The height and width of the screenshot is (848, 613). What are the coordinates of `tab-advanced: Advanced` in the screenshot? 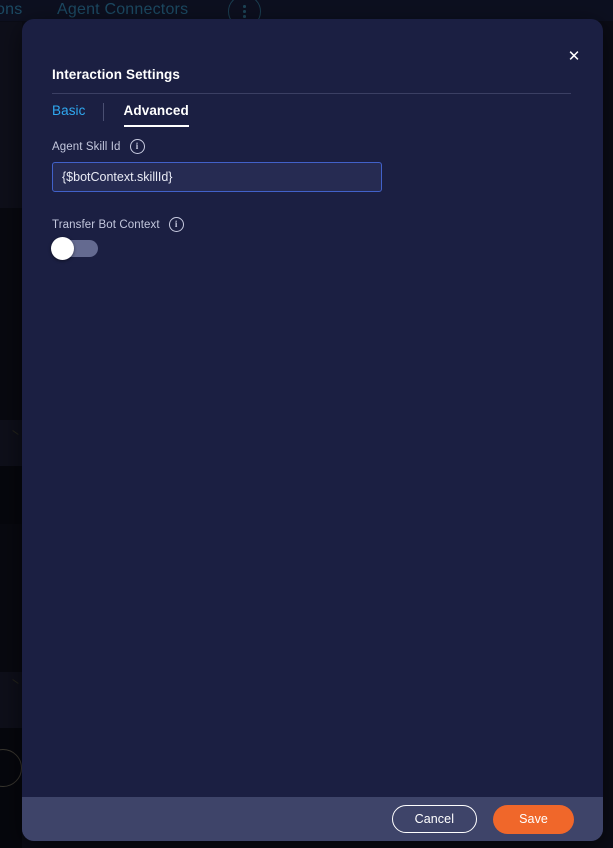 It's located at (156, 115).